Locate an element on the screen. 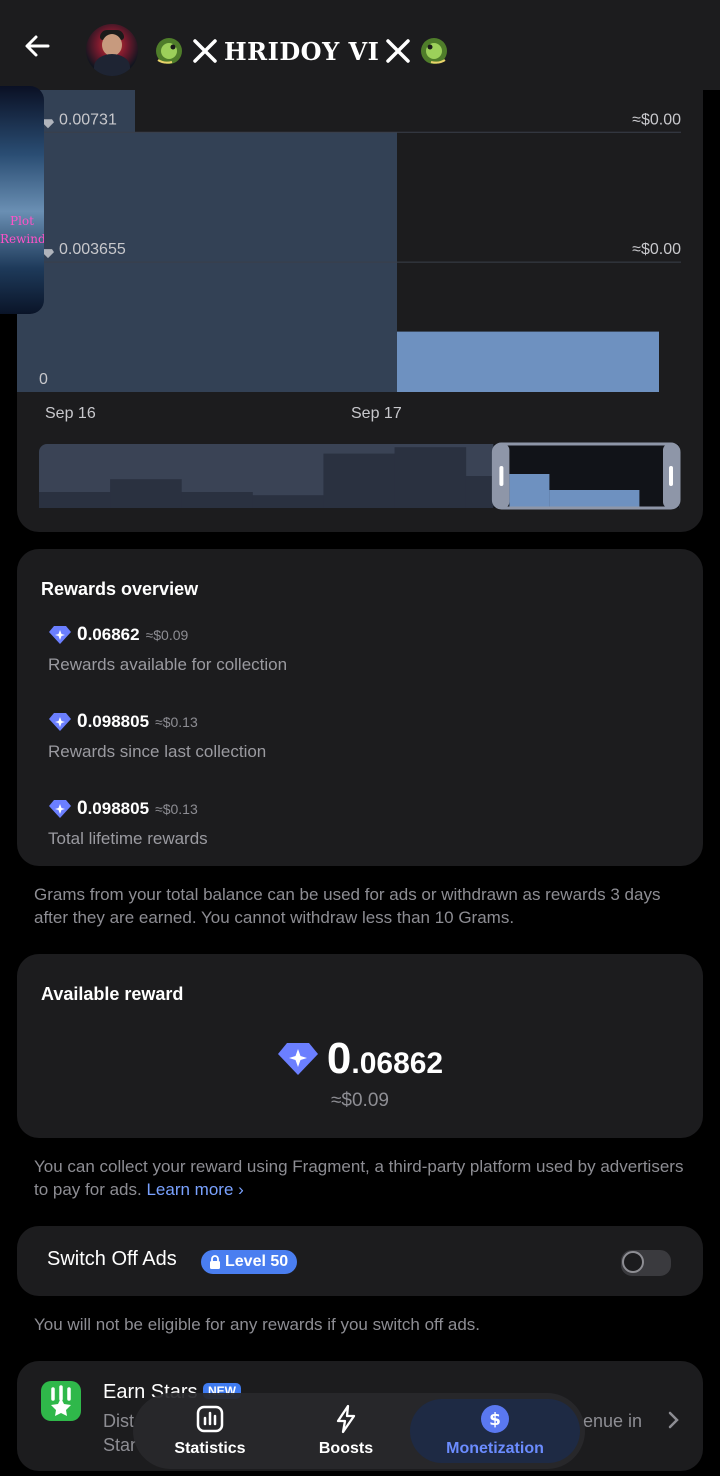 This screenshot has width=720, height=1476. bar-chart-icon is located at coordinates (210, 1419).